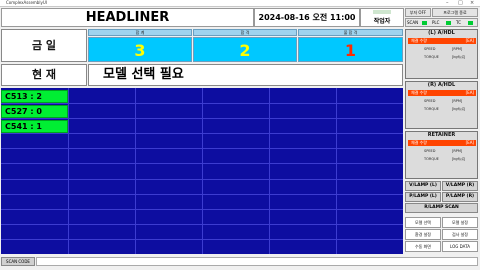 The image size is (480, 270). Describe the element at coordinates (307, 17) in the screenshot. I see `datetime-display: 2024-08-16 오전 11:00` at that location.